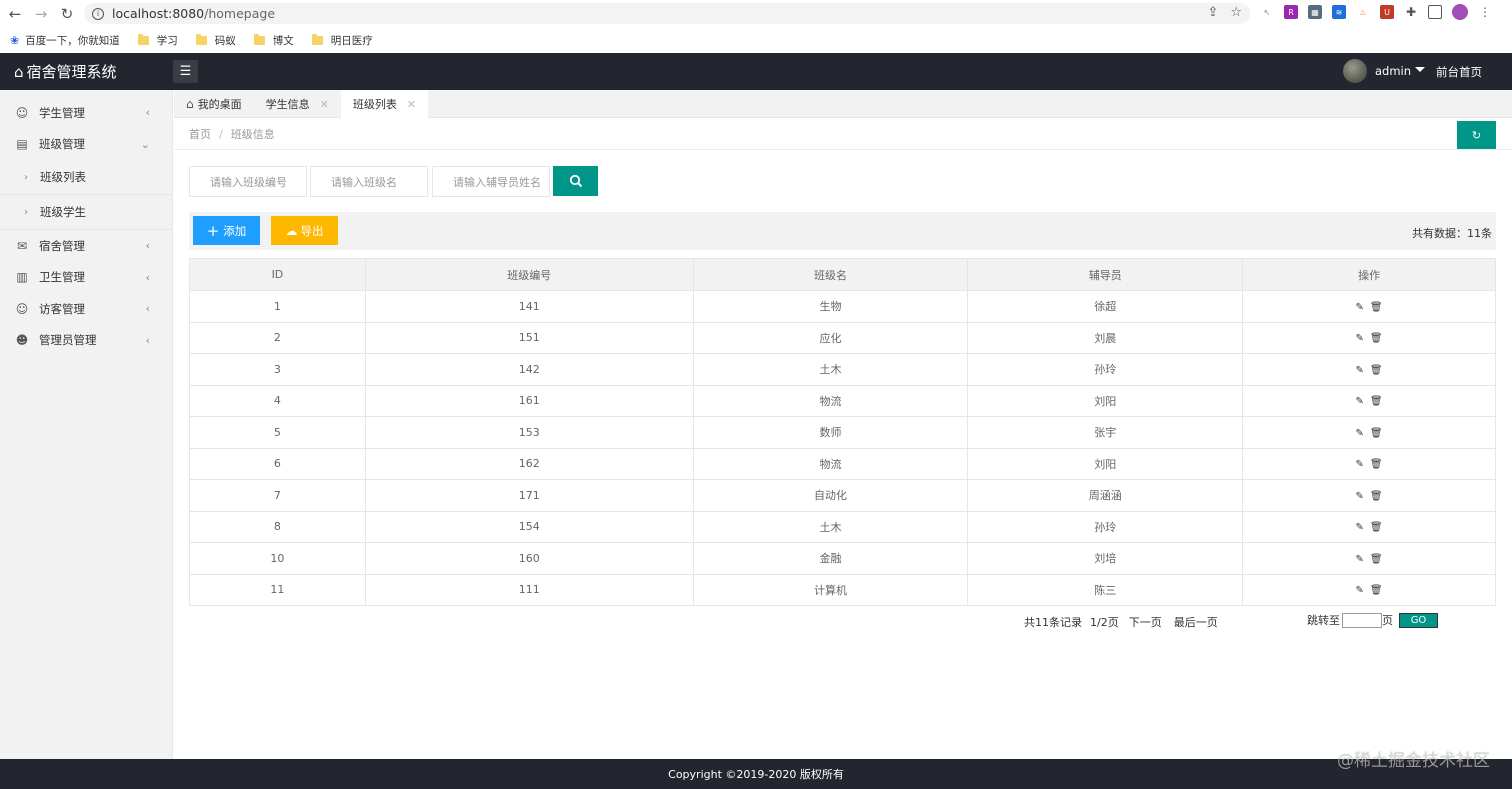  I want to click on plus-icon: +, so click(213, 230).